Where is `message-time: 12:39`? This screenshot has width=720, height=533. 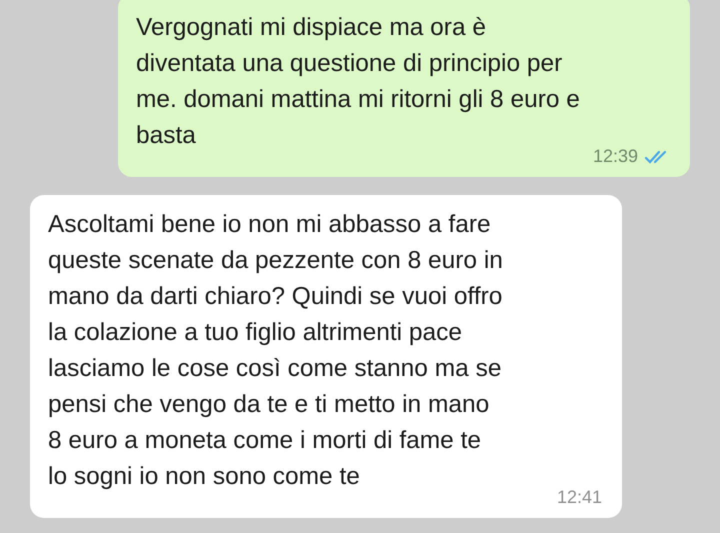 message-time: 12:39 is located at coordinates (615, 156).